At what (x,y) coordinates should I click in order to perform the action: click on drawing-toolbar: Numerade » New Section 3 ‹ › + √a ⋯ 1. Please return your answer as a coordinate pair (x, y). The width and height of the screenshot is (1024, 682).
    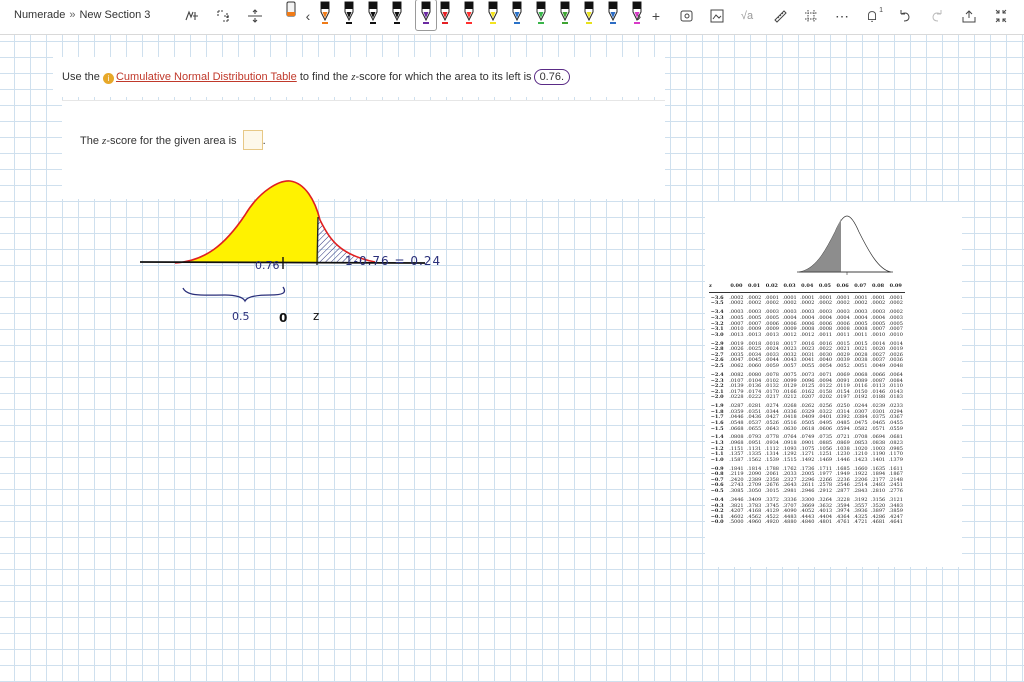
    Looking at the image, I should click on (512, 17).